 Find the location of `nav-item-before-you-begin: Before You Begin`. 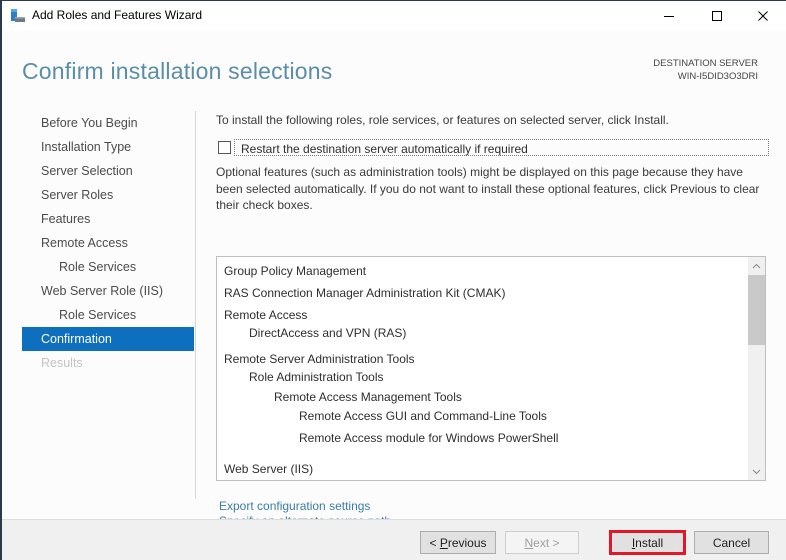

nav-item-before-you-begin: Before You Begin is located at coordinates (108, 123).